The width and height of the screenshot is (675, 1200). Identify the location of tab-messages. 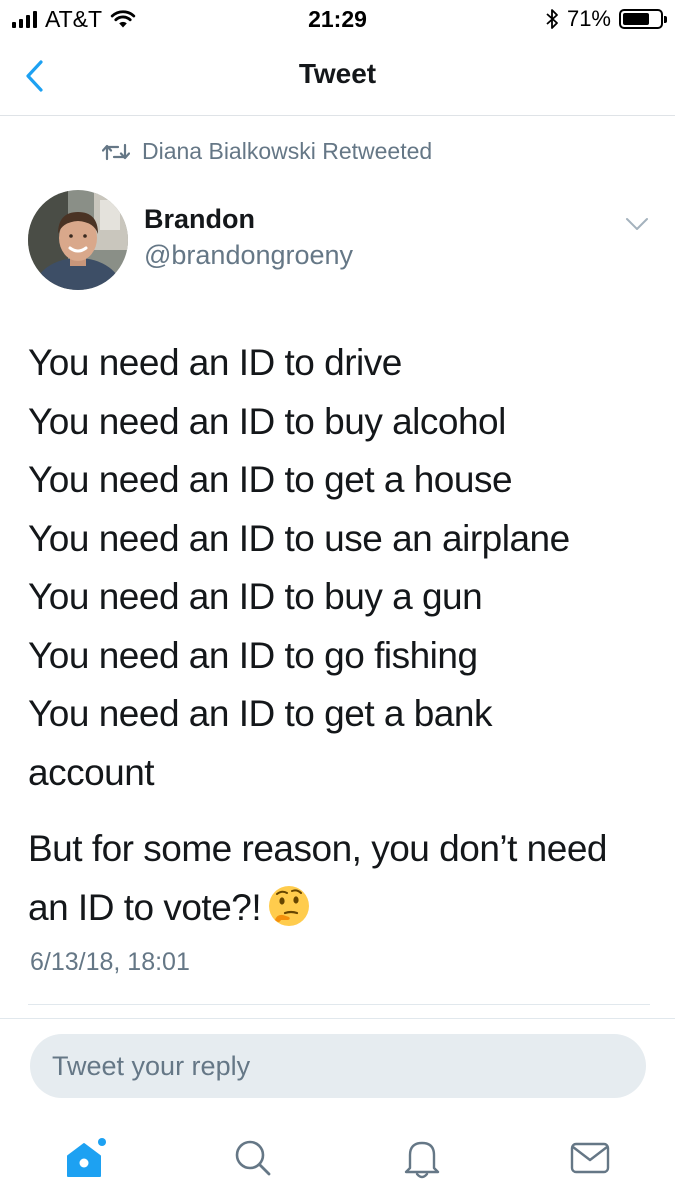
(590, 1158).